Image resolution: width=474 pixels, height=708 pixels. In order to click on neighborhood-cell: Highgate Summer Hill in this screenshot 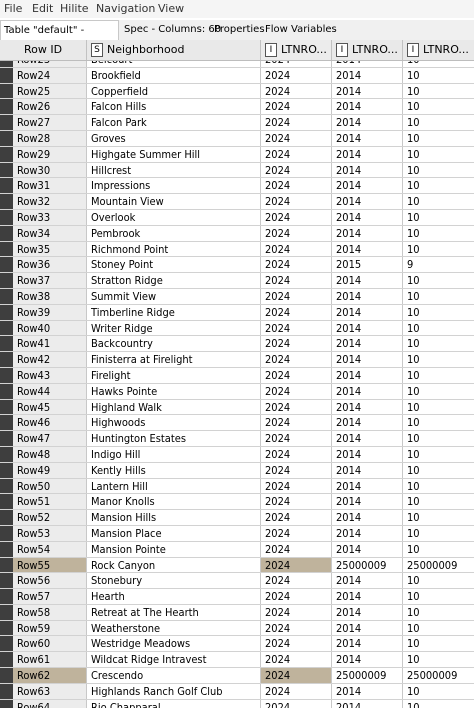, I will do `click(174, 154)`.